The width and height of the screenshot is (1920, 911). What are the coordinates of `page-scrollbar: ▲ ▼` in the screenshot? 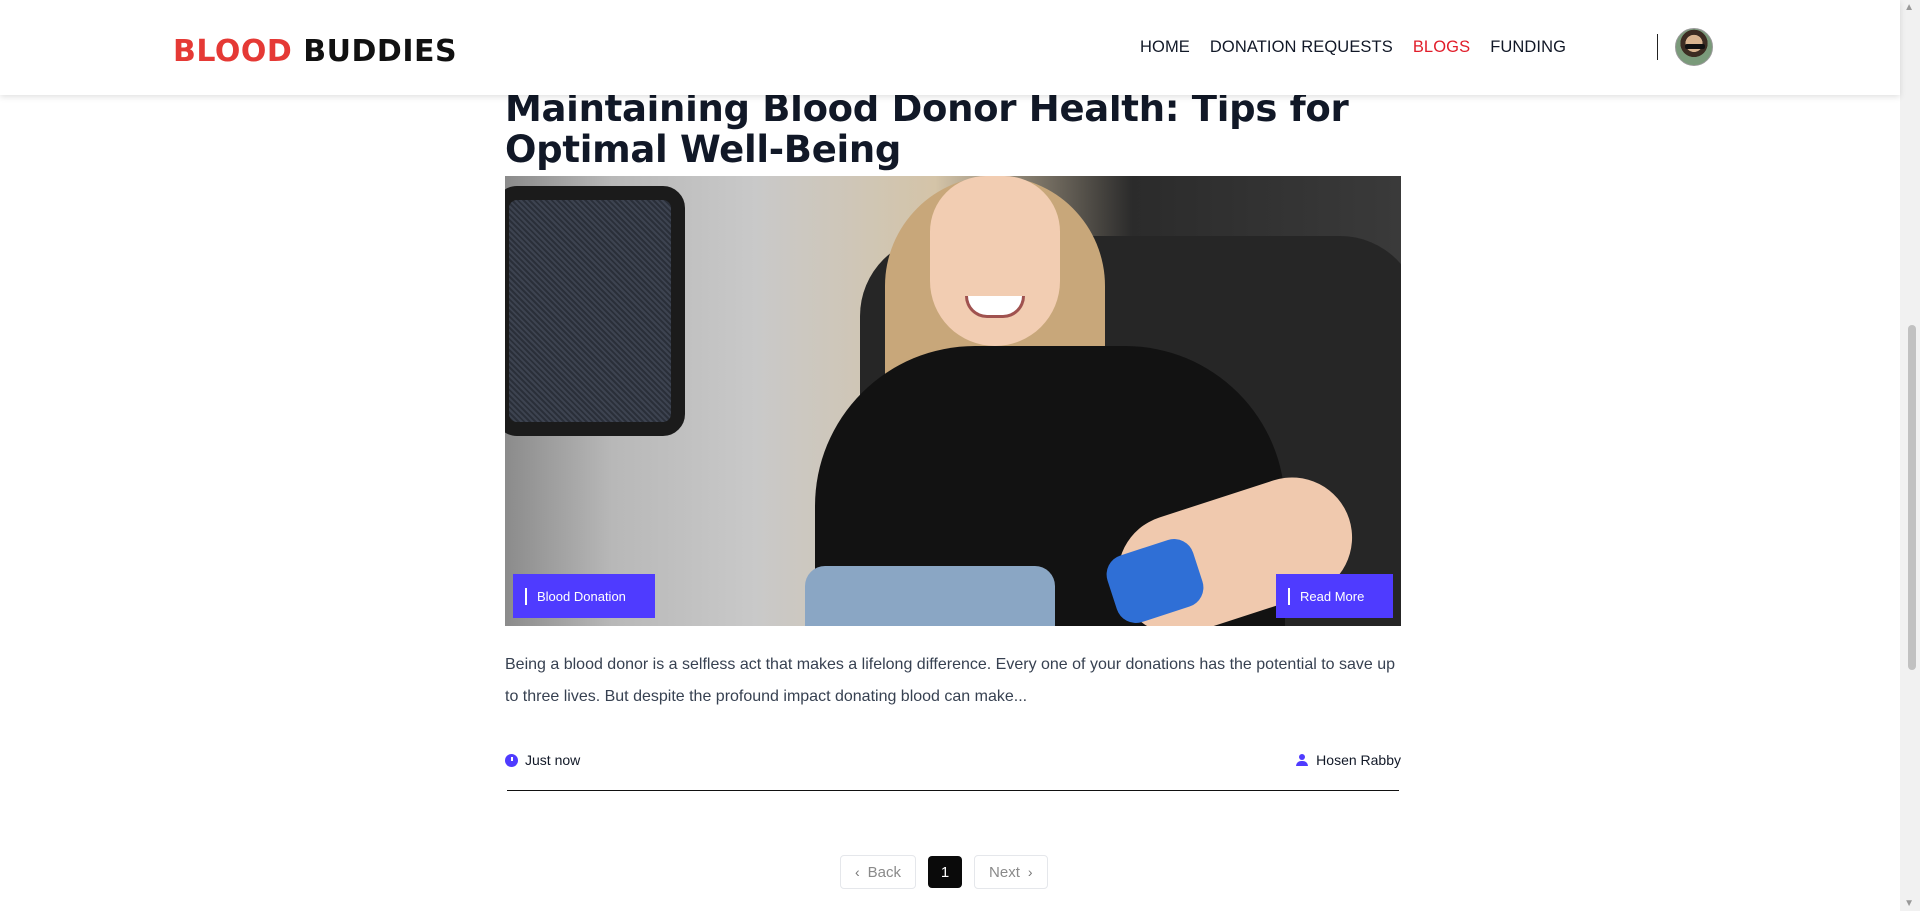 It's located at (1910, 455).